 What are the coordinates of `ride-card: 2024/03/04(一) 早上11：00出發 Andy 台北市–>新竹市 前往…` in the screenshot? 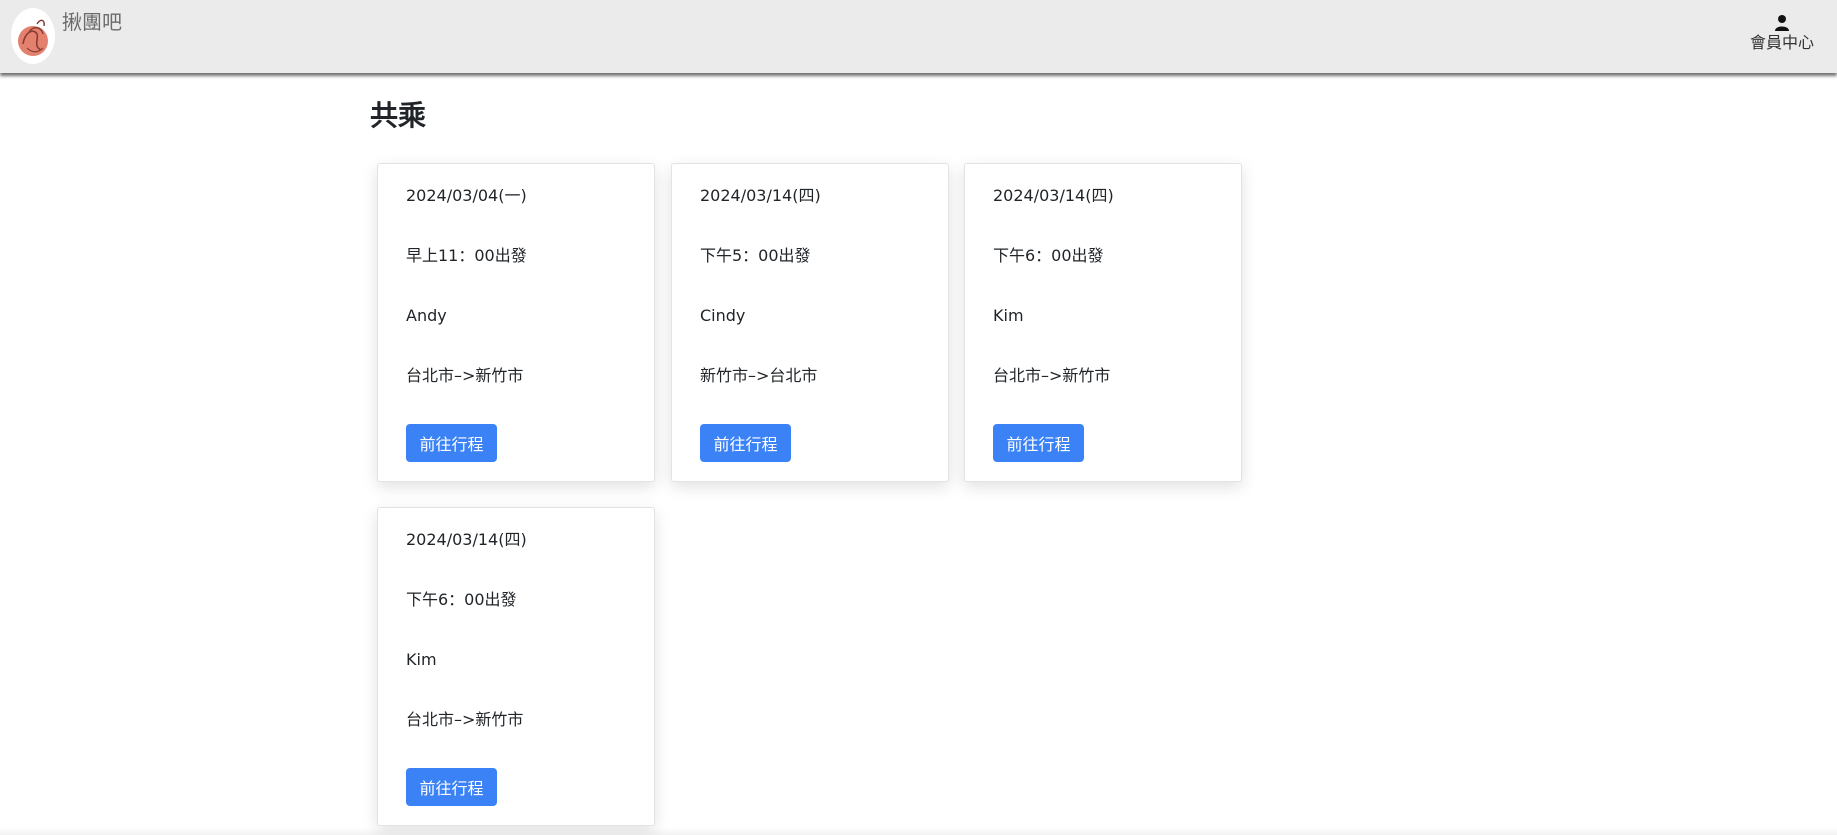 It's located at (516, 322).